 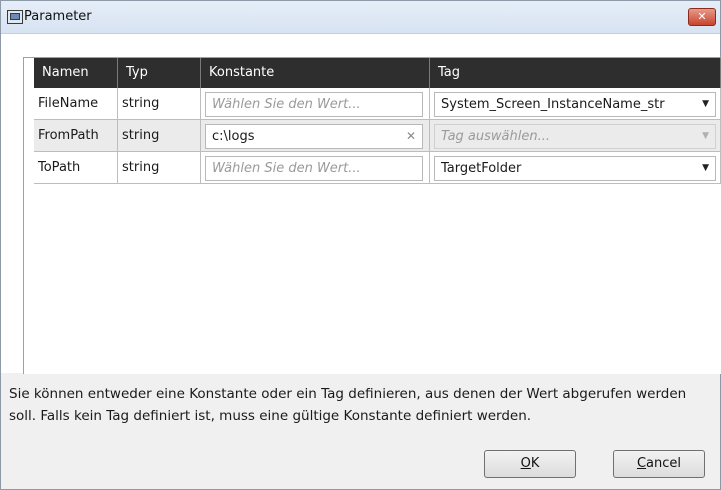 I want to click on window-title: Parameter, so click(x=58, y=16).